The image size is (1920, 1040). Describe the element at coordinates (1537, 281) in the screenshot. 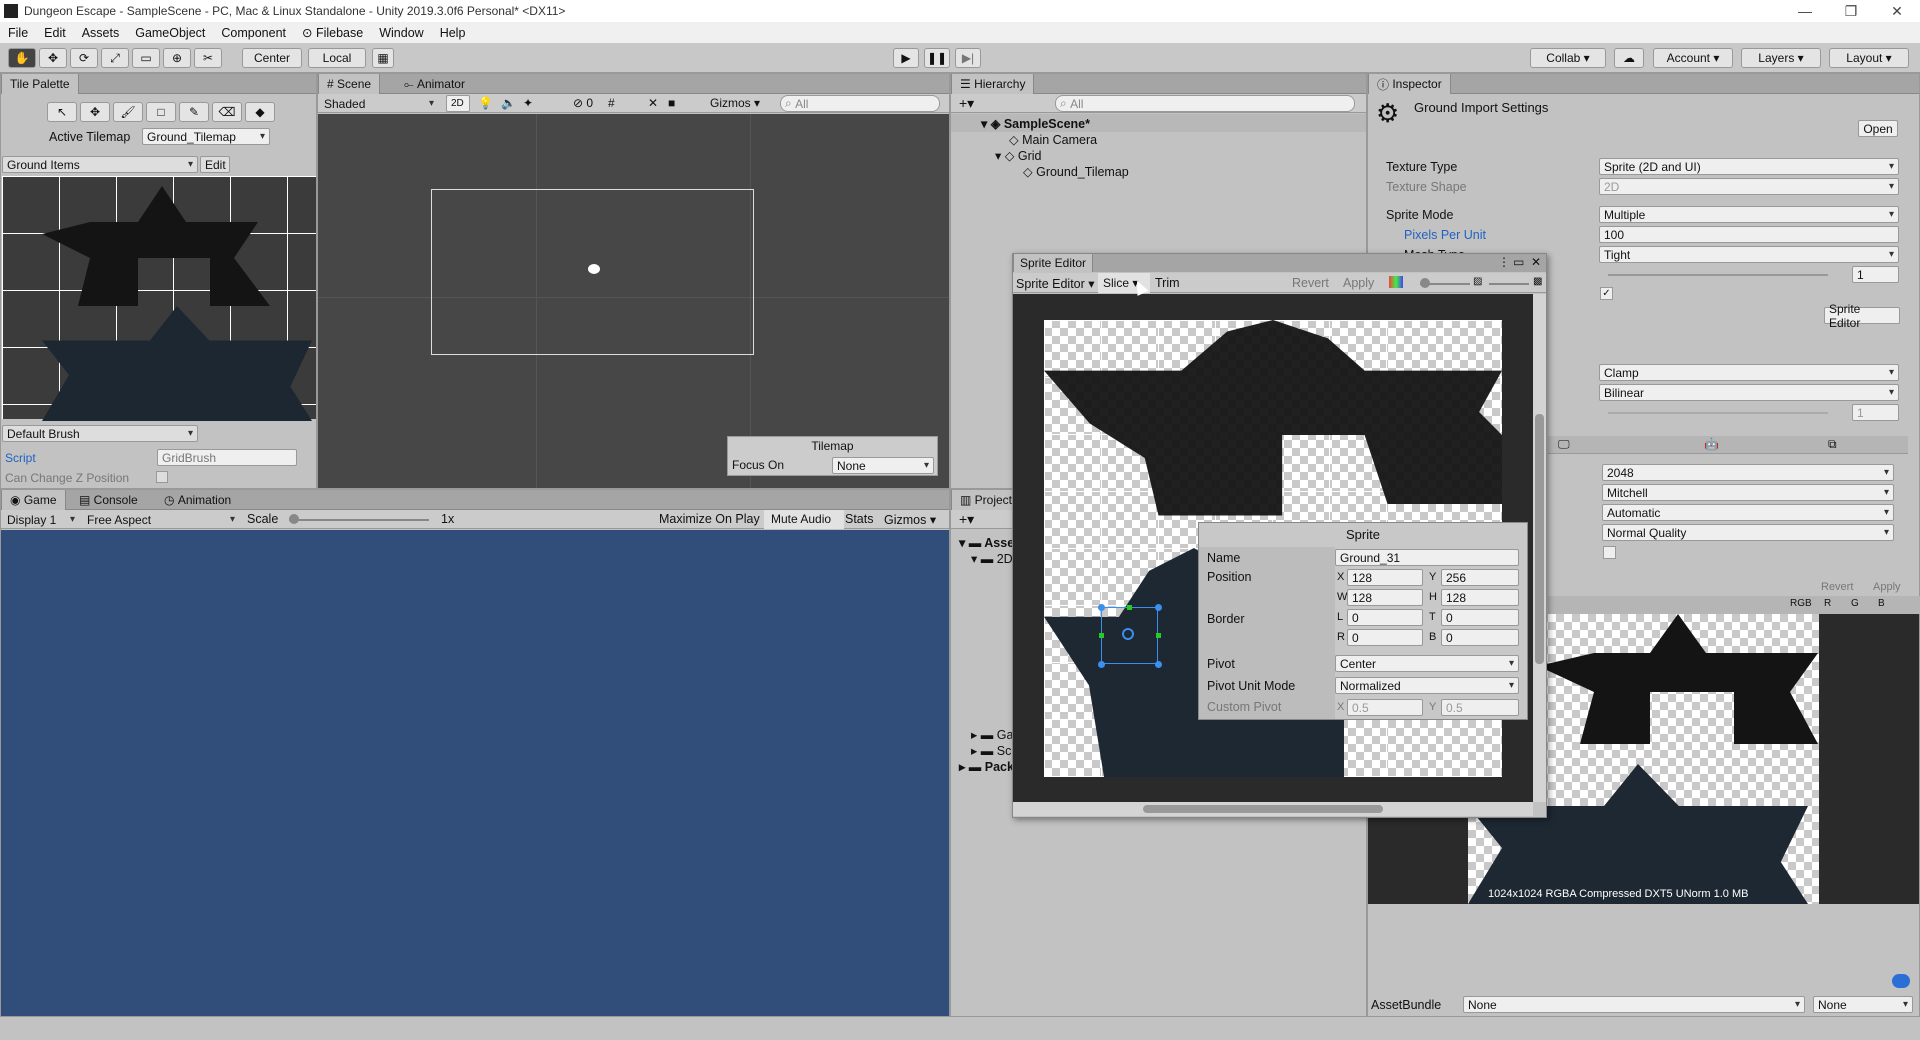

I see `mip-max-icon: ▩` at that location.